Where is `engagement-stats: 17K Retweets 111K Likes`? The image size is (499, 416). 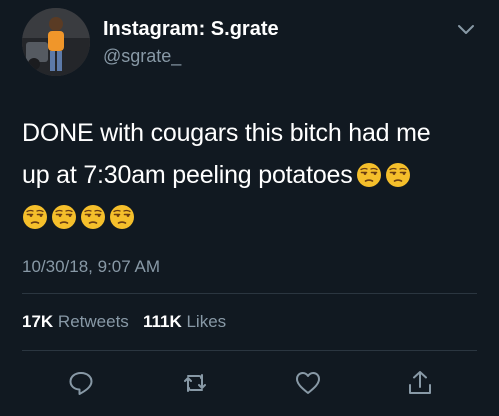 engagement-stats: 17K Retweets 111K Likes is located at coordinates (124, 322).